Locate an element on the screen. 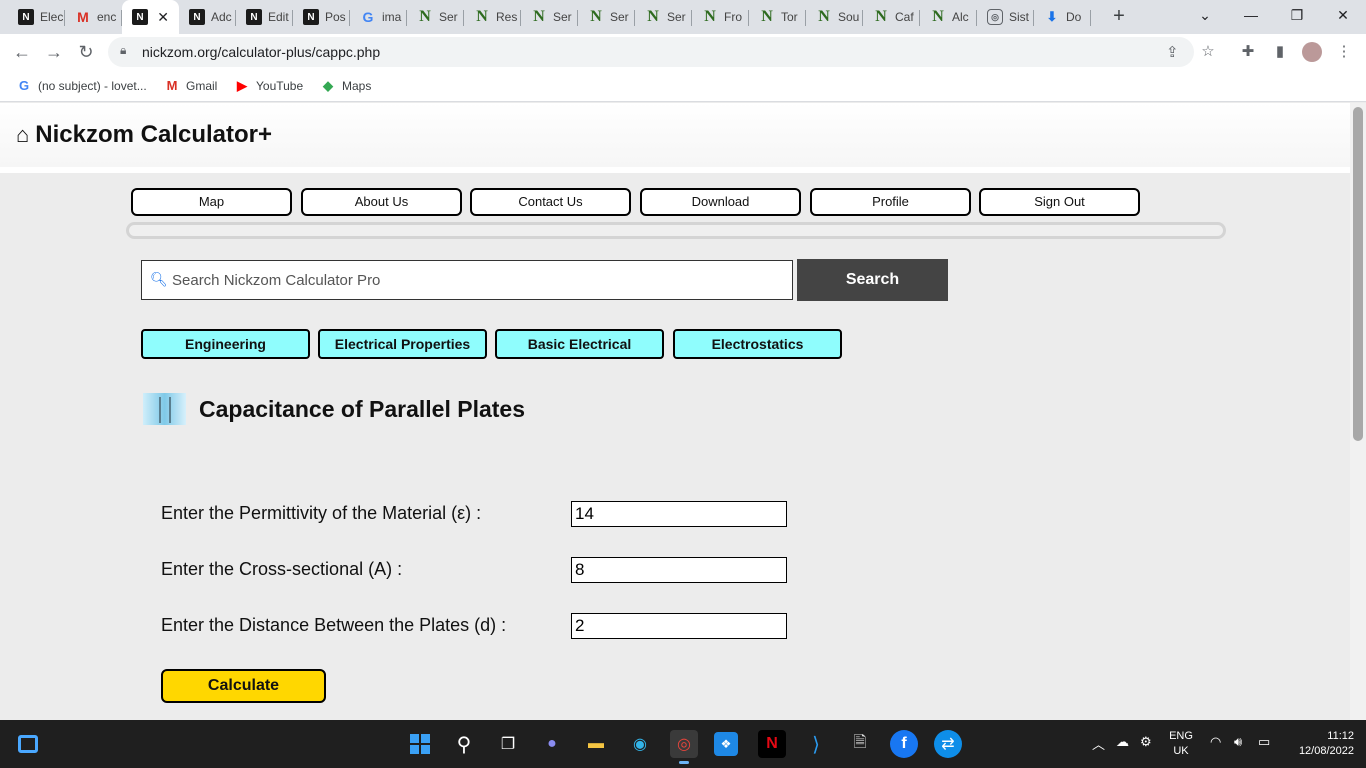 This screenshot has width=1366, height=768. tab-title: Adc is located at coordinates (221, 17).